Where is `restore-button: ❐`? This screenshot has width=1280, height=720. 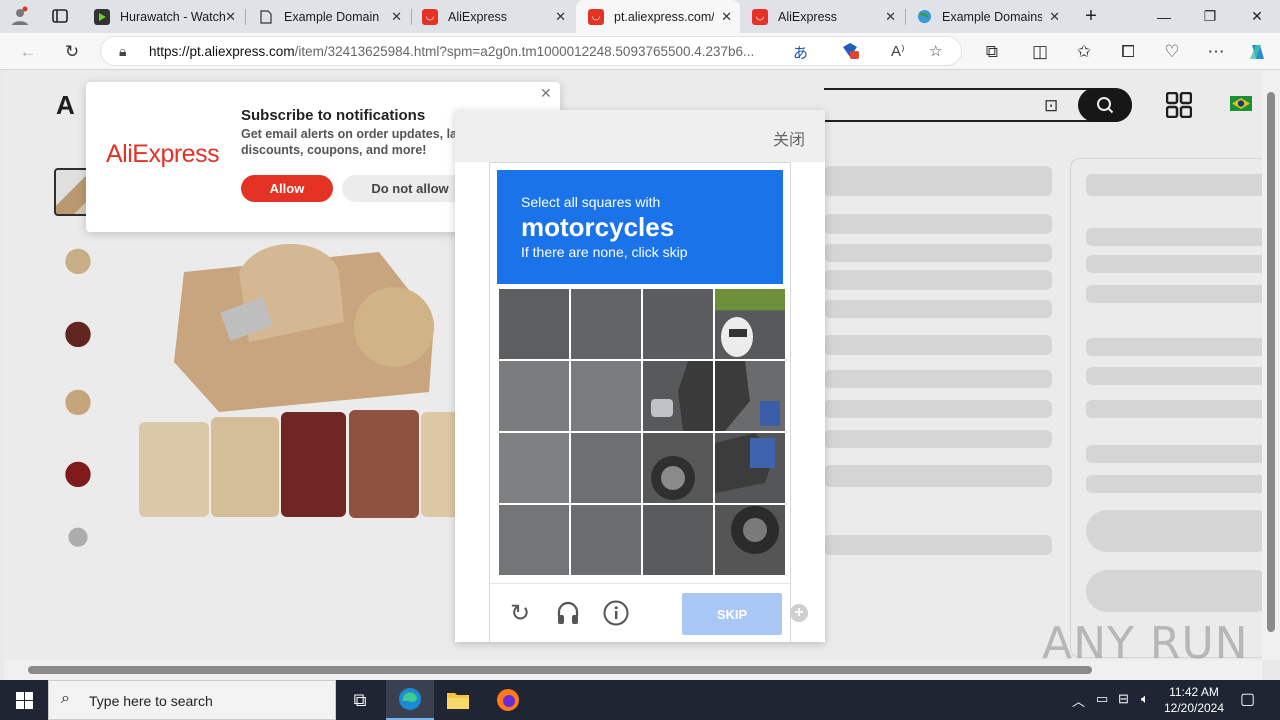 restore-button: ❐ is located at coordinates (1210, 16).